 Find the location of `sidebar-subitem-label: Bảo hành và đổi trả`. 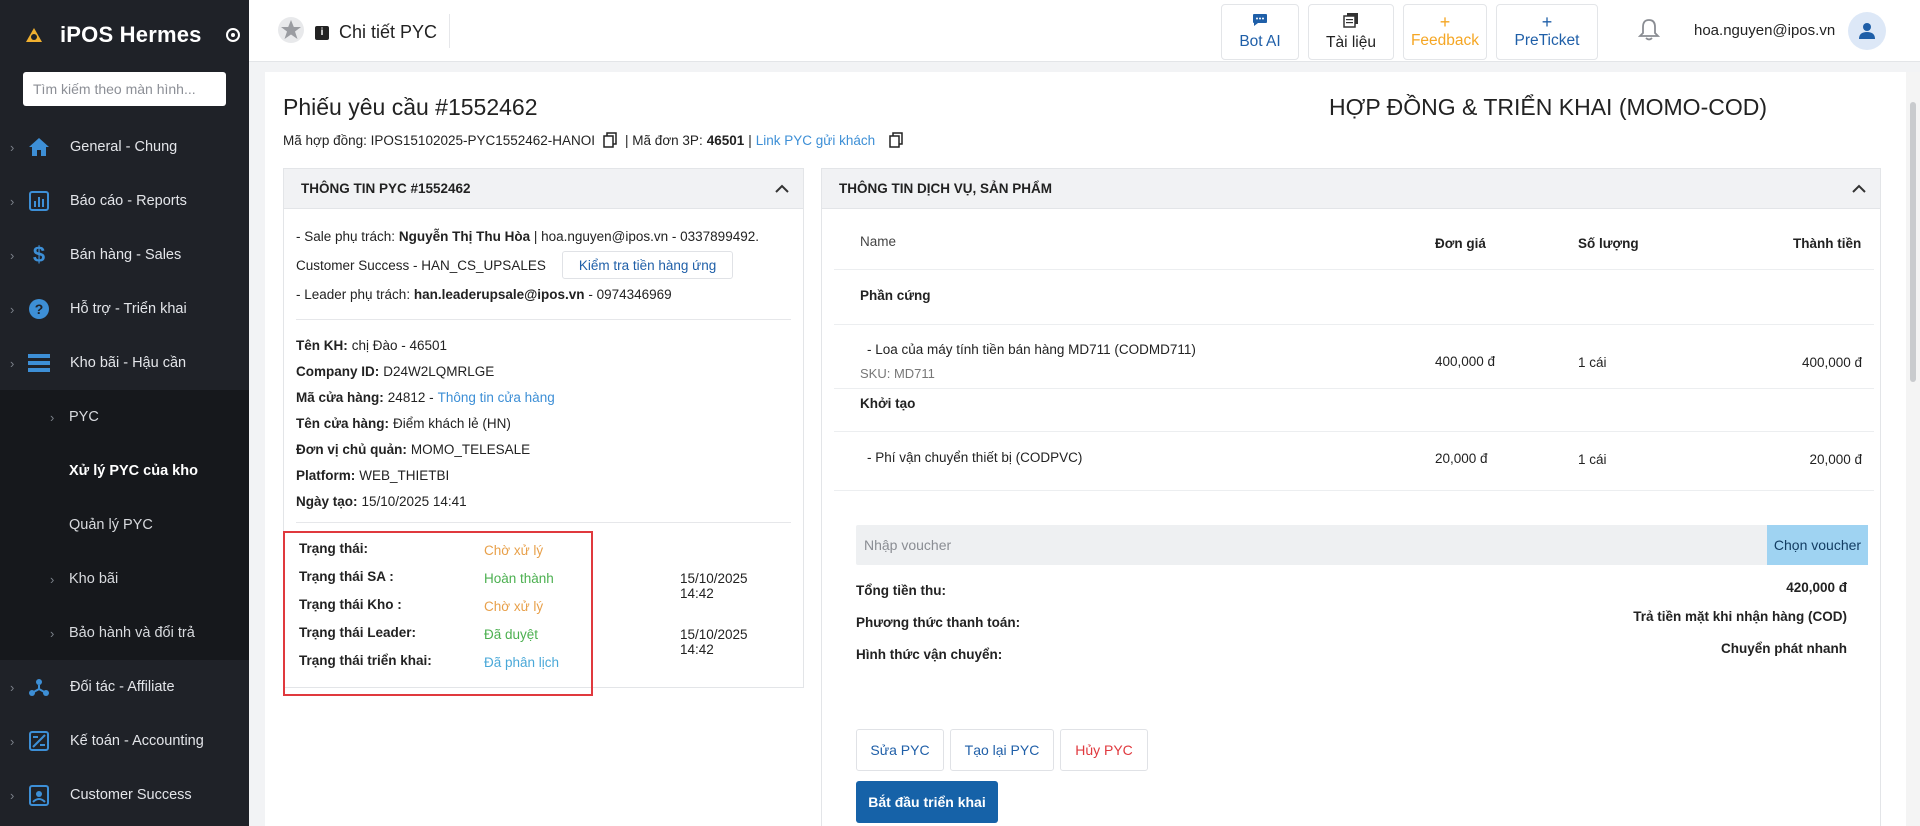

sidebar-subitem-label: Bảo hành và đổi trả is located at coordinates (132, 633).